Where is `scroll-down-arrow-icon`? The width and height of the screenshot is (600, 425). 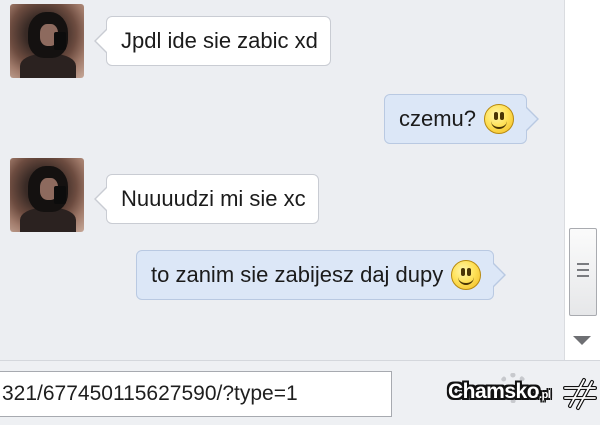 scroll-down-arrow-icon is located at coordinates (582, 340).